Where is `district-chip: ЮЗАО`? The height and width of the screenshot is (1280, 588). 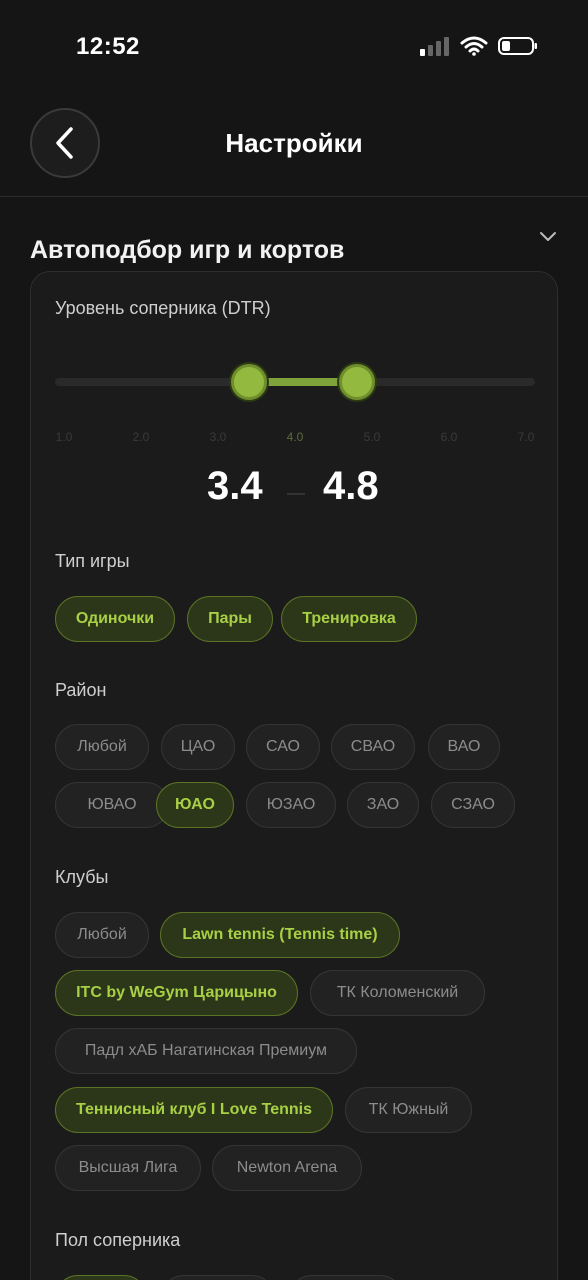
district-chip: ЮЗАО is located at coordinates (291, 805).